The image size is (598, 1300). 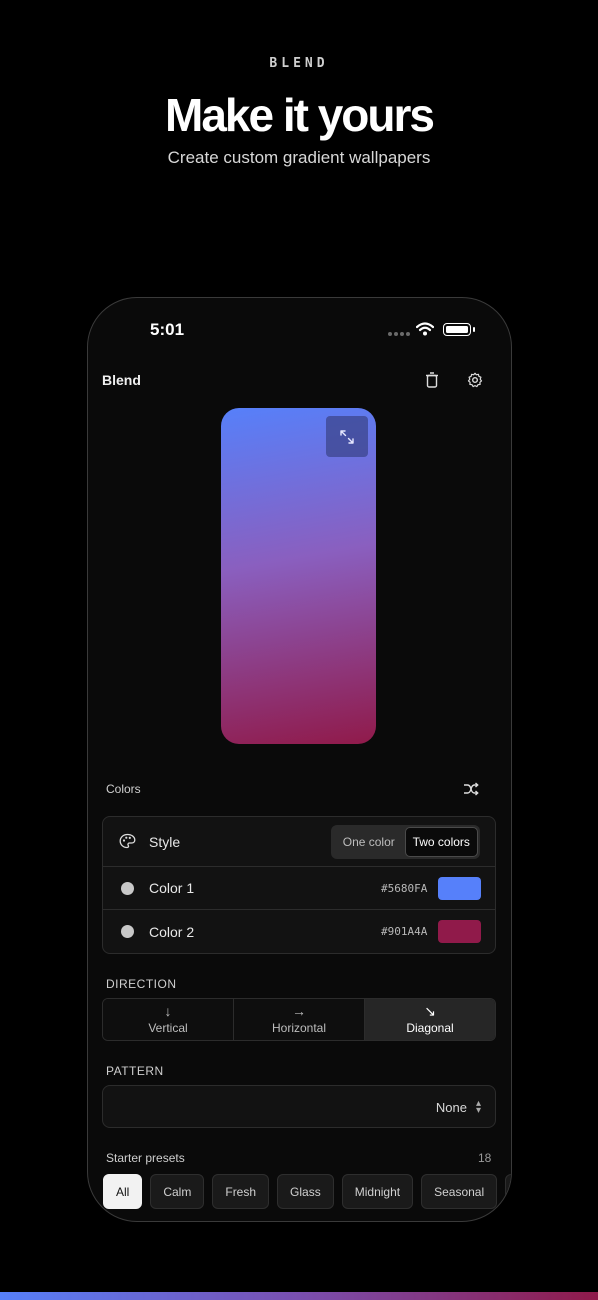 I want to click on style-segmented-control: One color Two colors, so click(x=405, y=842).